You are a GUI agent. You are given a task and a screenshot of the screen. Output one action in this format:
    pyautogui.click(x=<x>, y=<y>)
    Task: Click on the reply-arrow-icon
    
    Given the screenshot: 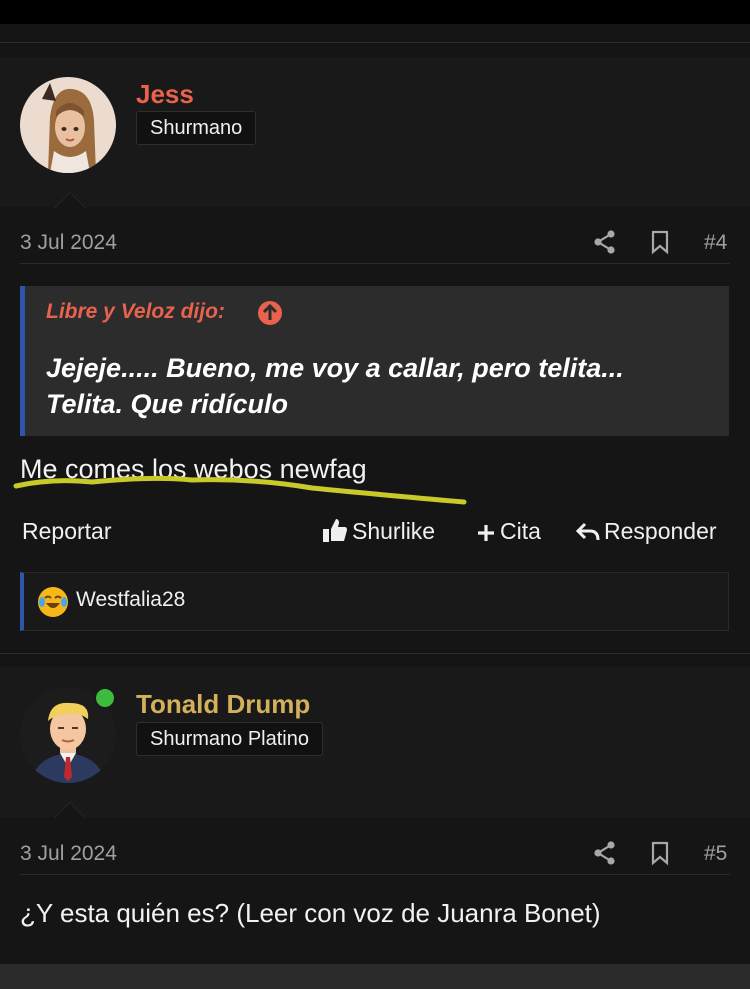 What is the action you would take?
    pyautogui.click(x=587, y=531)
    